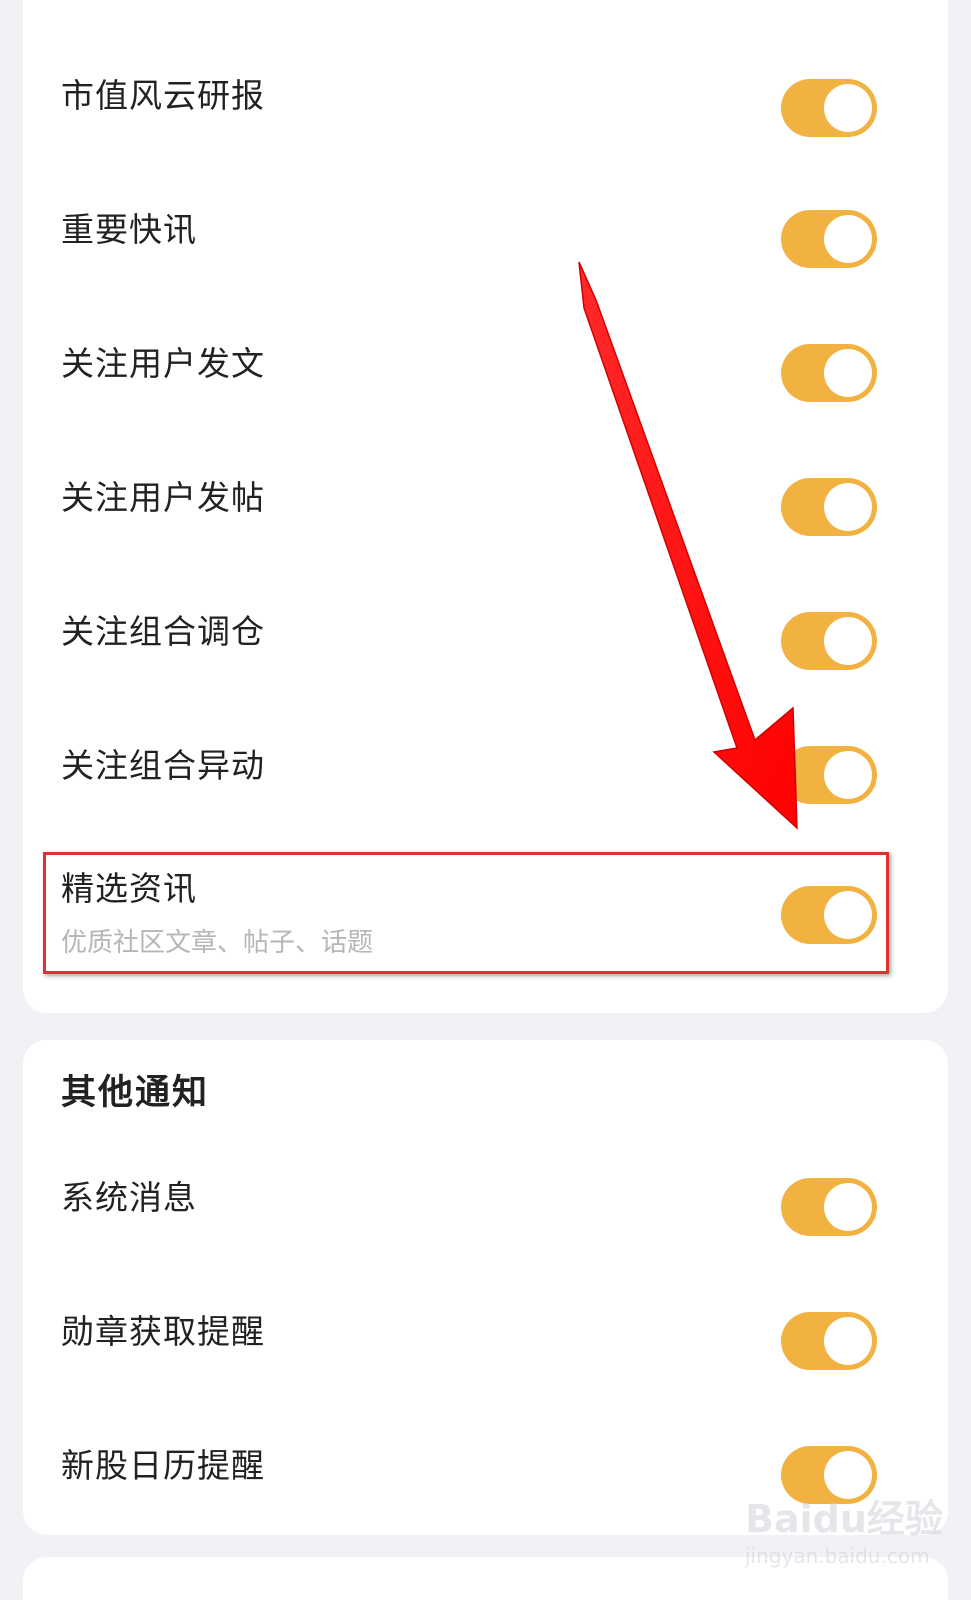  I want to click on featured-news-toggle, so click(829, 915).